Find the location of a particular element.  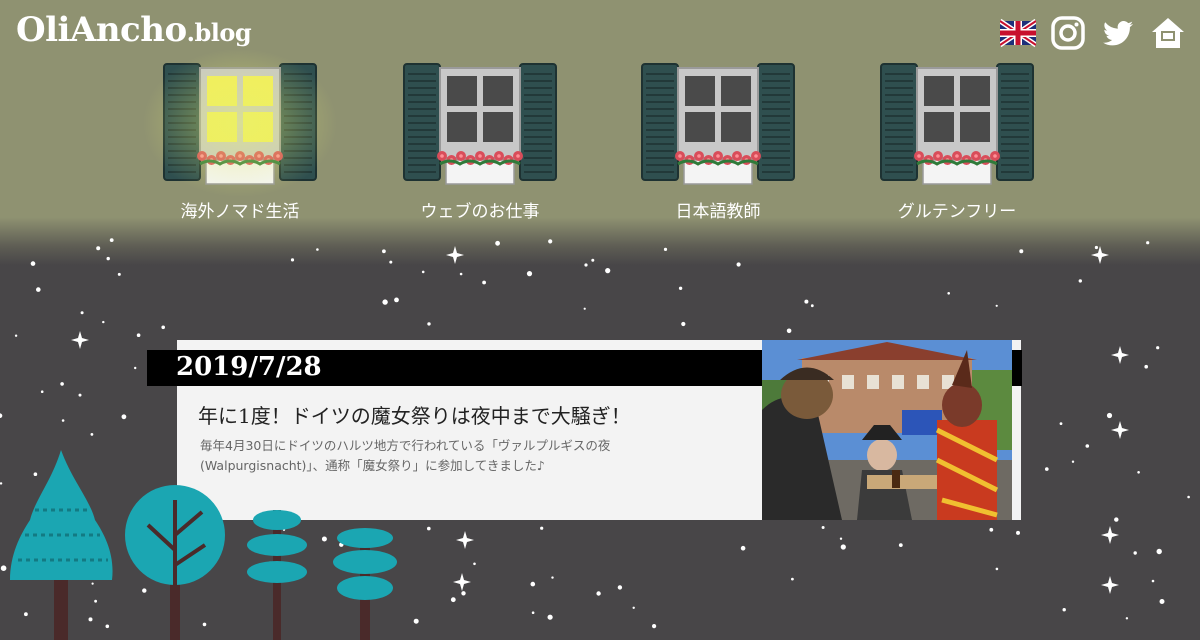

post-title: 年に1度！ドイツの魔女祭りは夜中まで大騒ぎ！ is located at coordinates (414, 414).